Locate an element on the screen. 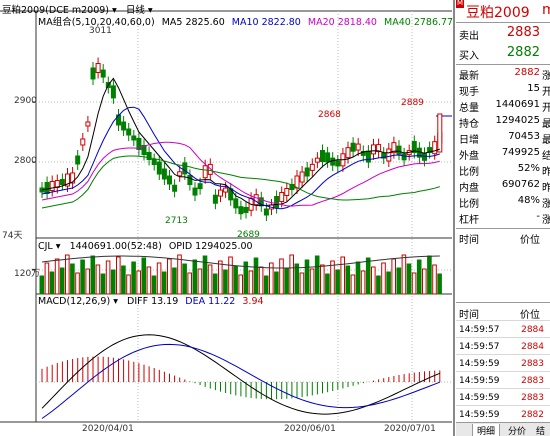  price-axis-label: 2800 is located at coordinates (25, 161).